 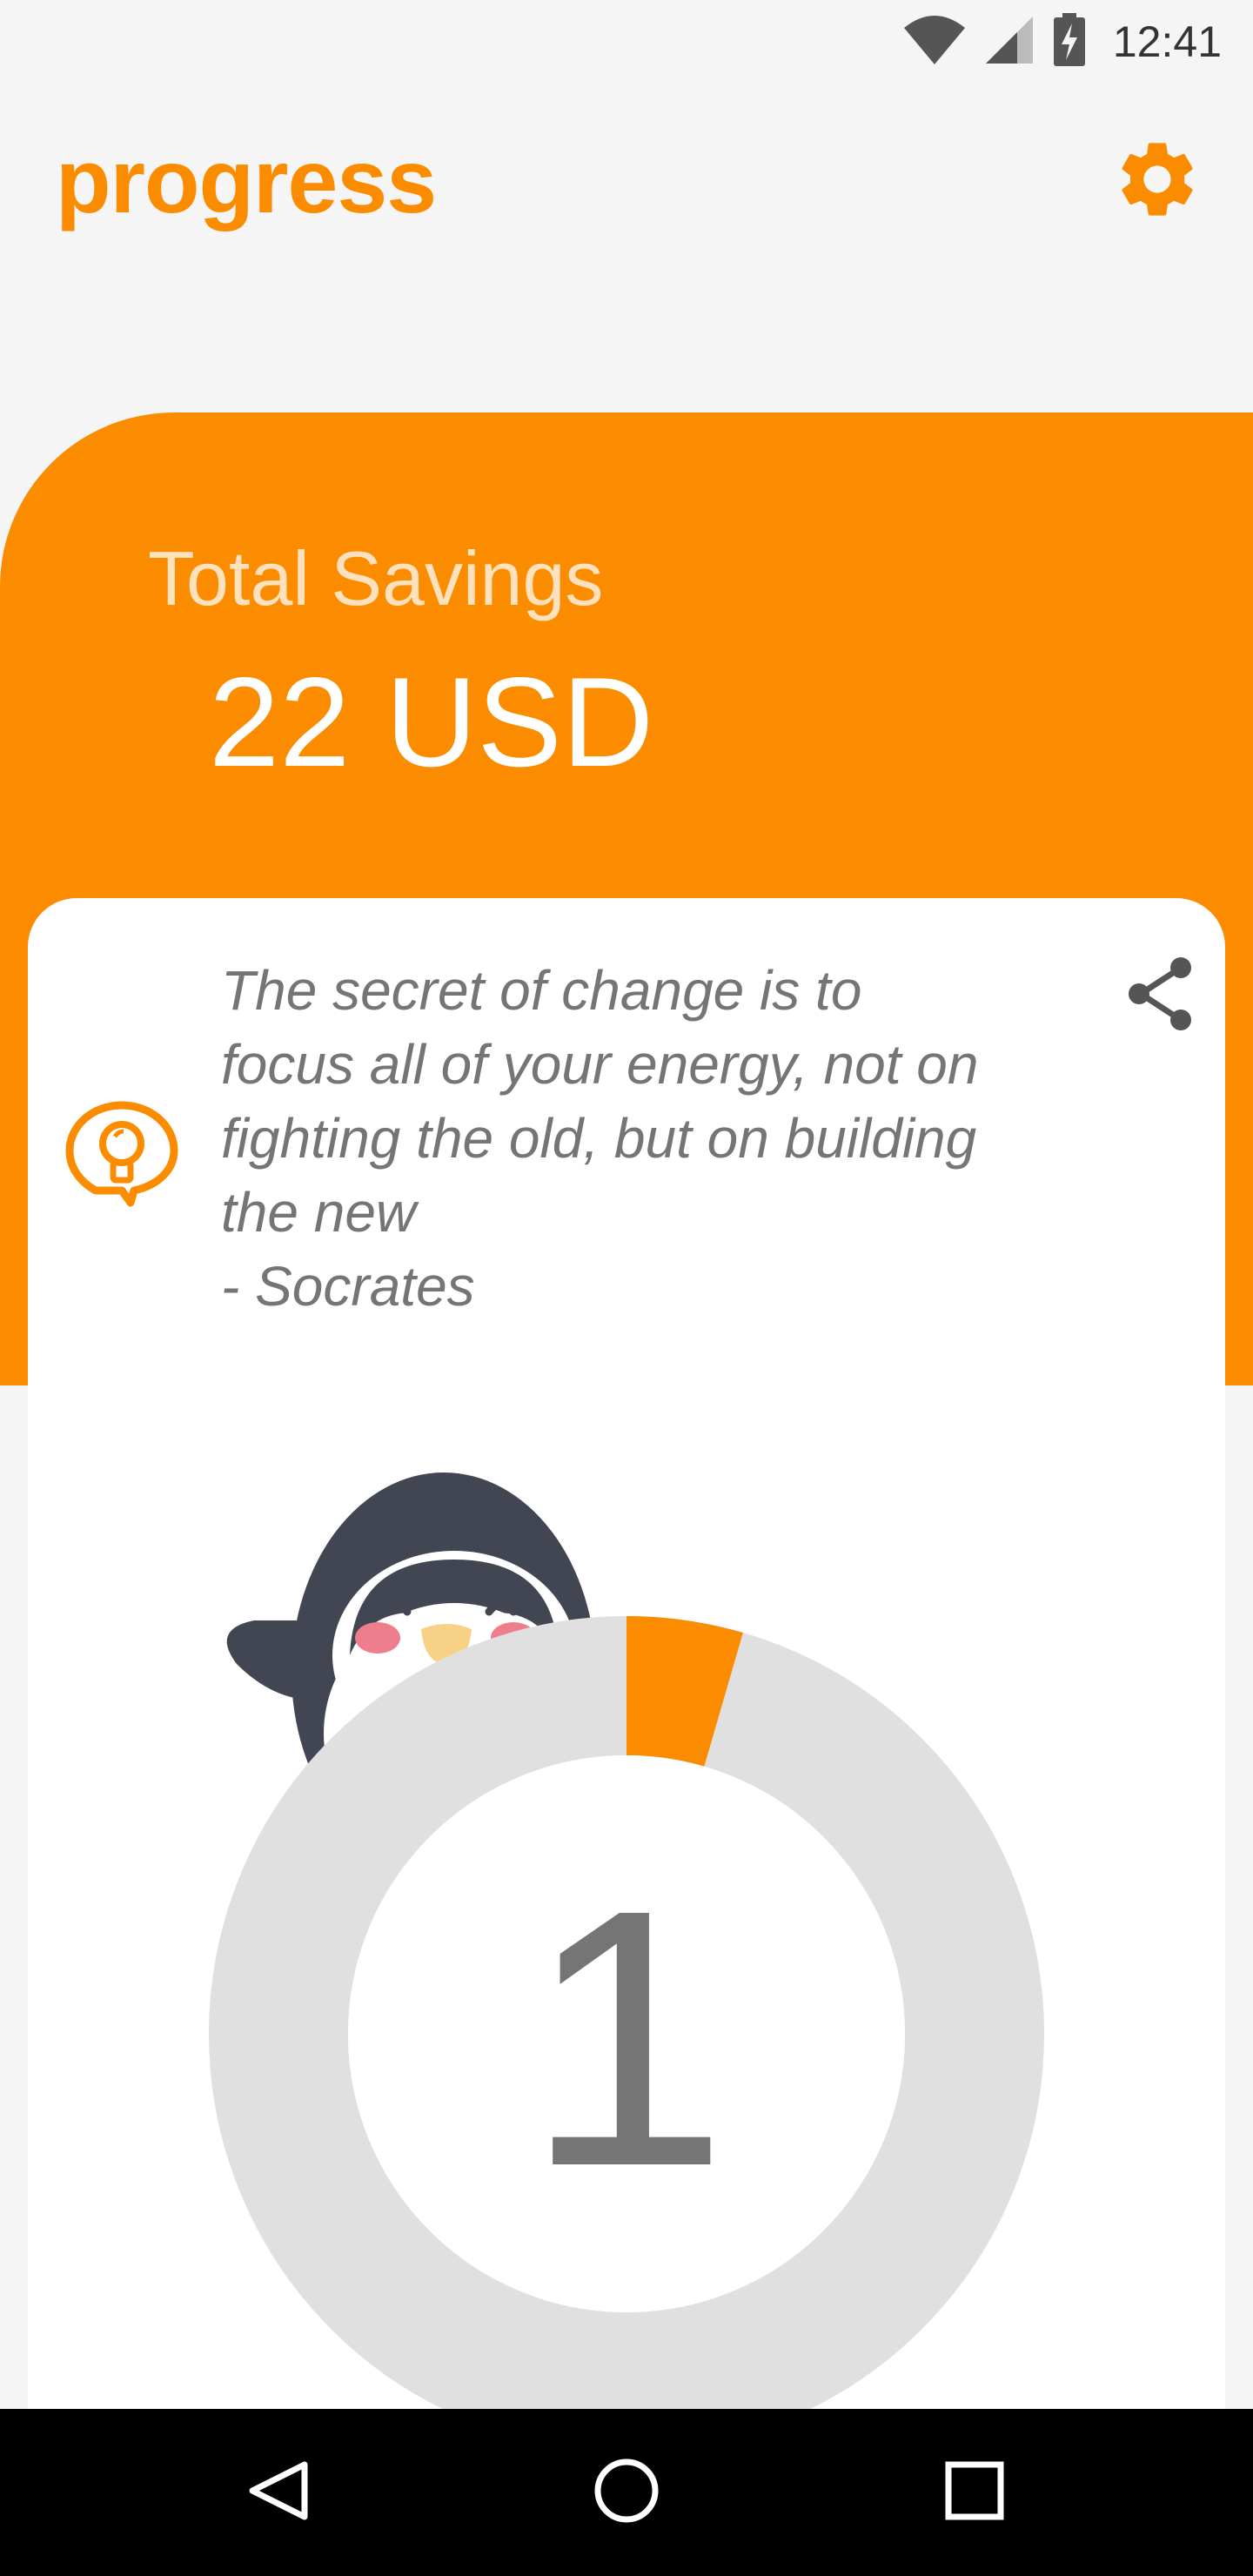 What do you see at coordinates (626, 2038) in the screenshot?
I see `progress-number: 1` at bounding box center [626, 2038].